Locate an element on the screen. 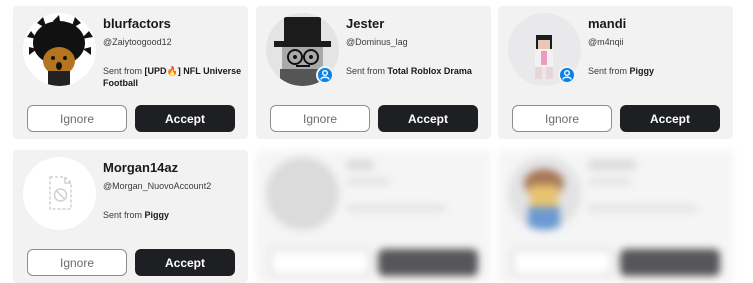 The width and height of the screenshot is (753, 283). user-handle: @m4nqii is located at coordinates (606, 42).